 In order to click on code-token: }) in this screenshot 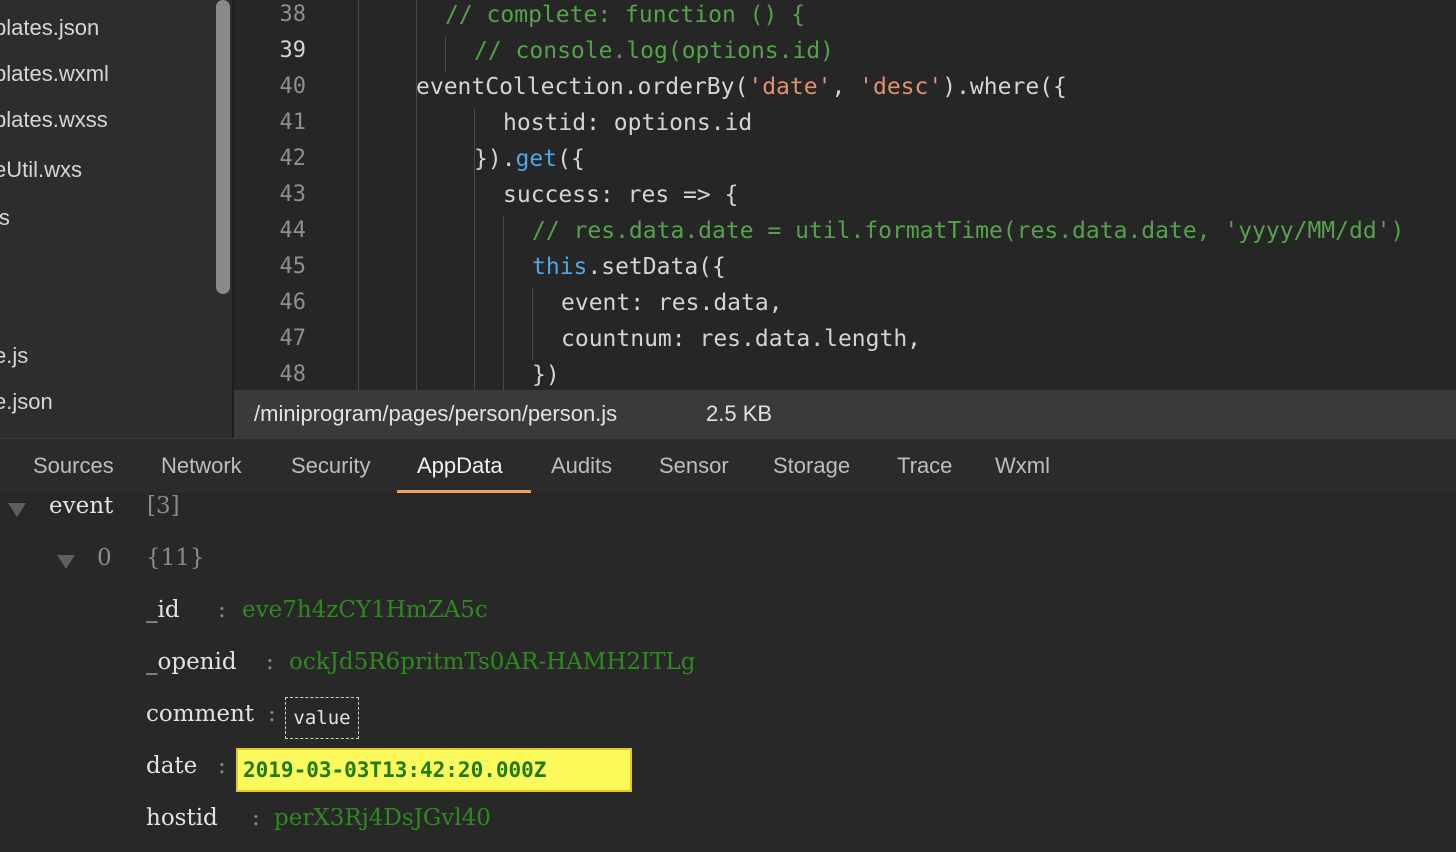, I will do `click(546, 375)`.